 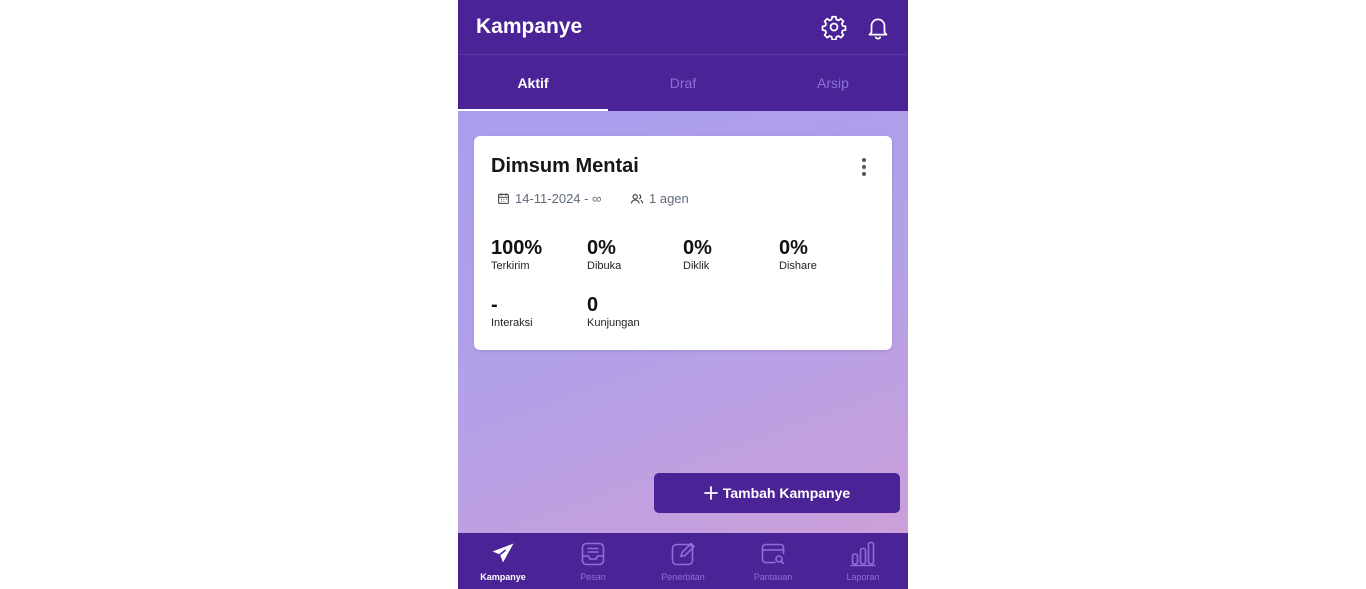 I want to click on campaign-tabs: Aktif Draf Arsip, so click(x=683, y=83).